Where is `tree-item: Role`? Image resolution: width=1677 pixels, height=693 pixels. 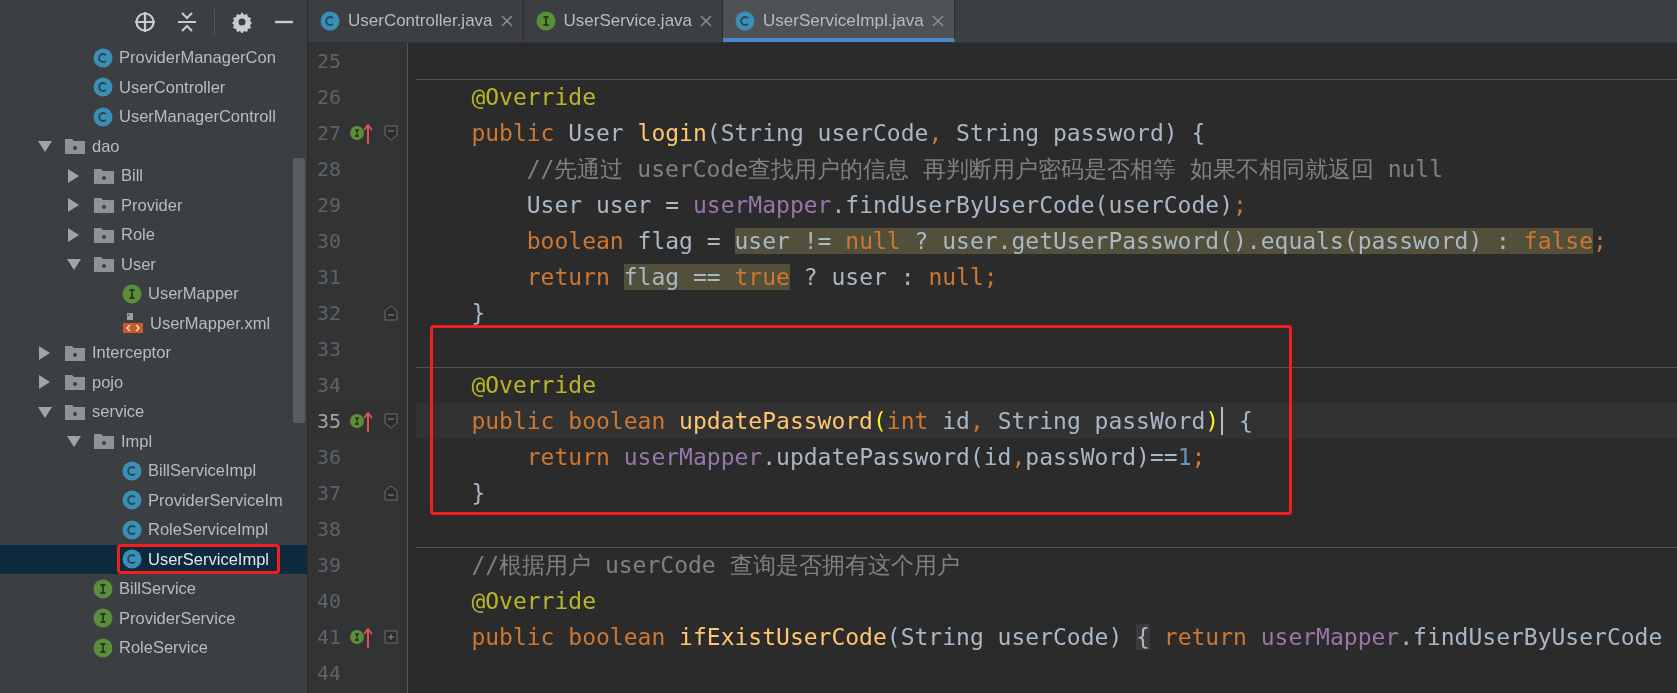
tree-item: Role is located at coordinates (153, 235).